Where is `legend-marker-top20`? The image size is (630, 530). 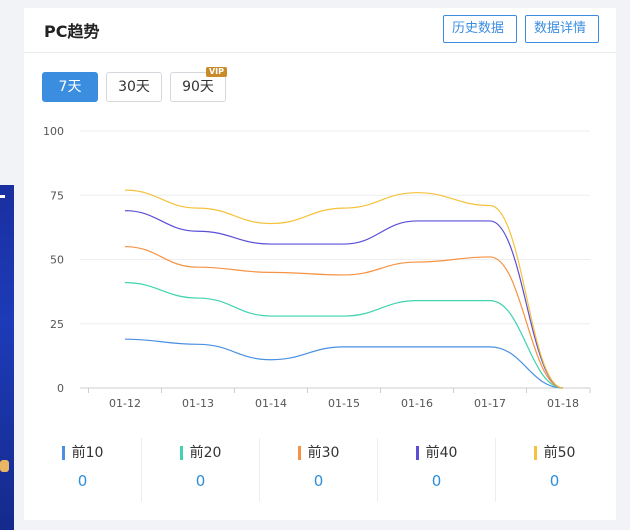
legend-marker-top20 is located at coordinates (181, 453).